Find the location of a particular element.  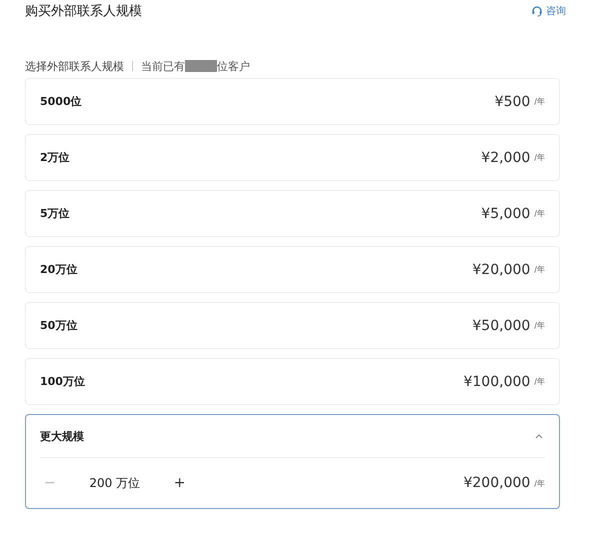

quantity-value: 200 万位 is located at coordinates (115, 483).